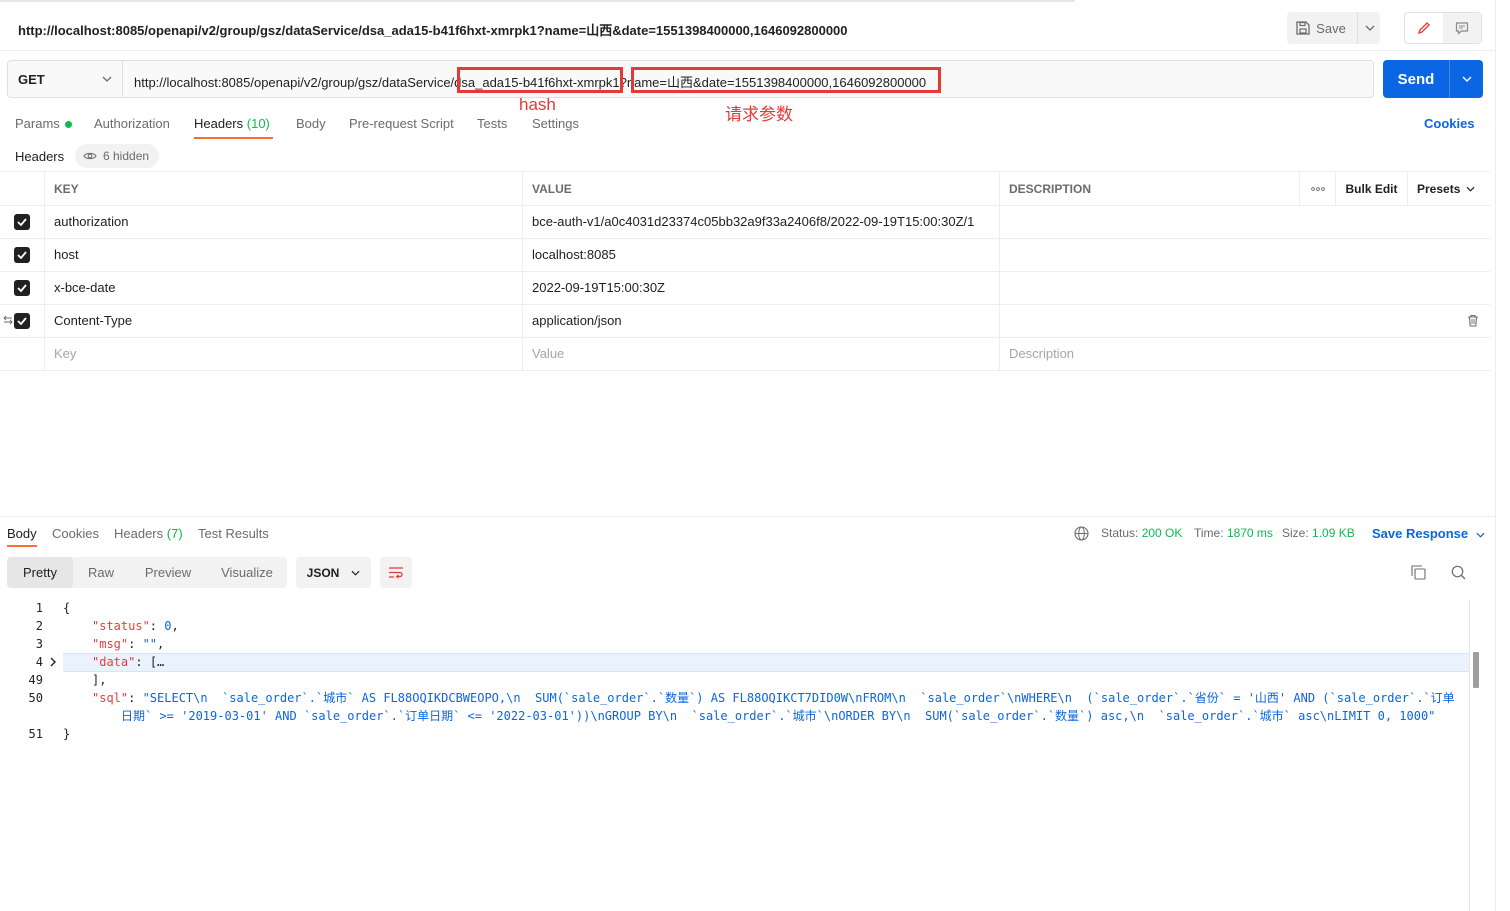 This screenshot has height=911, width=1510. I want to click on save-button: Save, so click(1321, 28).